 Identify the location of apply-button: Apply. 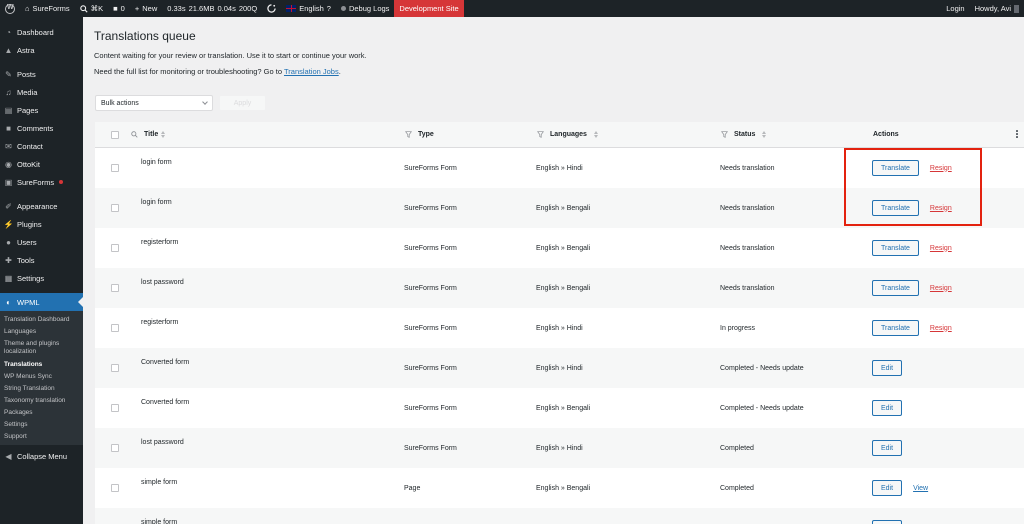
(242, 103).